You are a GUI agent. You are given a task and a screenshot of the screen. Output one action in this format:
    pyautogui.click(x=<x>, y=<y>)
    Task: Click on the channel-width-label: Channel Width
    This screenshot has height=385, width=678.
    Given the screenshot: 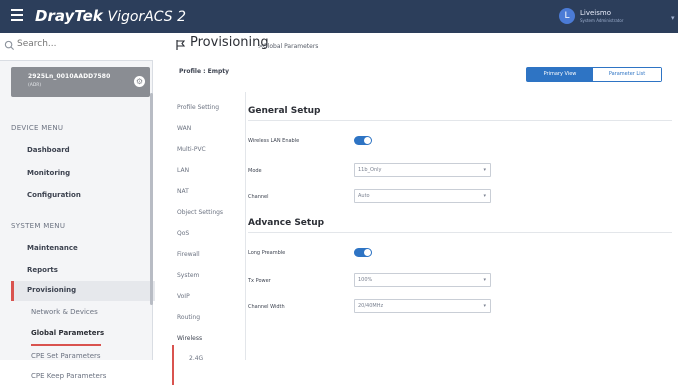 What is the action you would take?
    pyautogui.click(x=266, y=307)
    